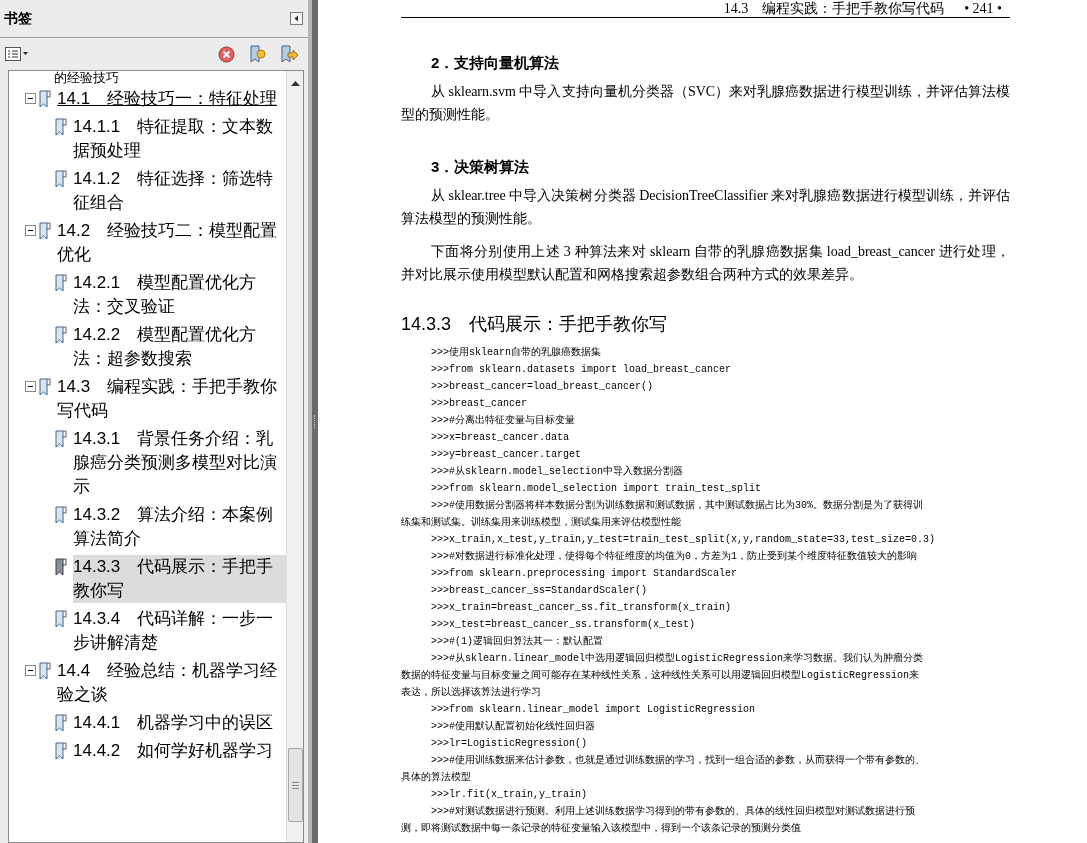 This screenshot has height=843, width=1087. I want to click on code-line: >>>#使用数据分割器将样本数据分割为训练数据和测试数据，其中测试数据占比为30%。数据分割是为了获得训, so click(677, 505).